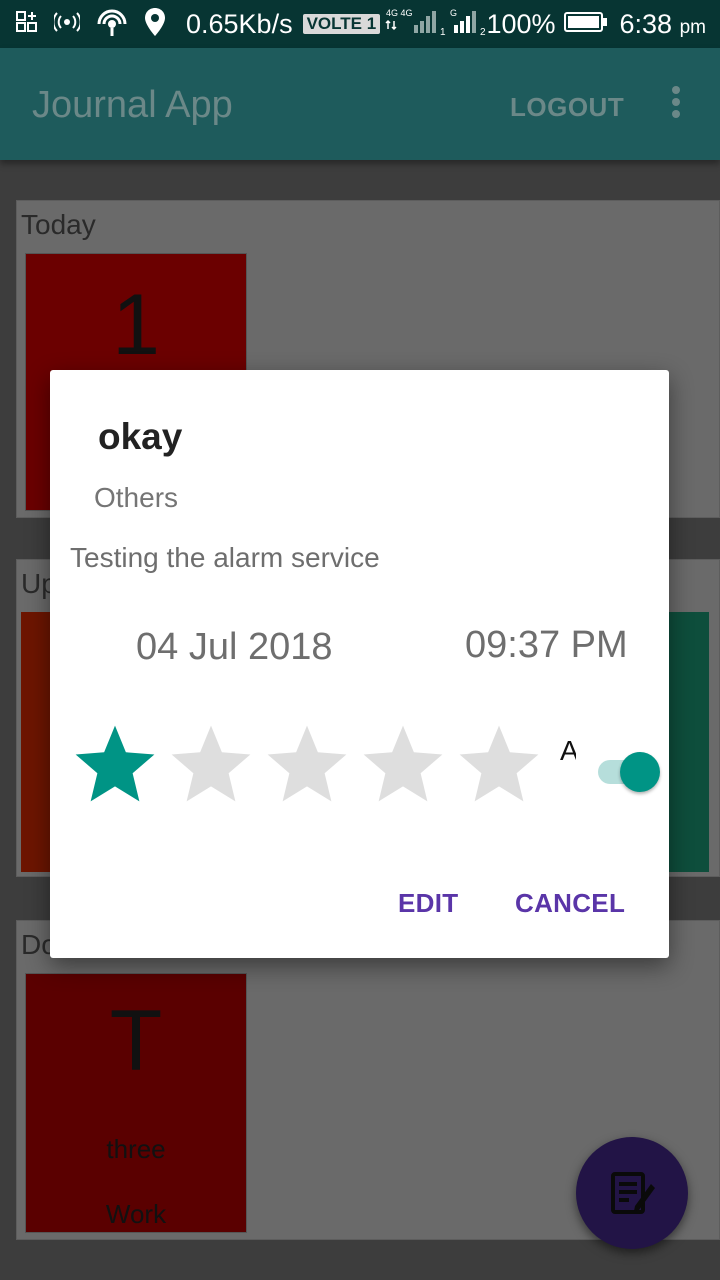 This screenshot has height=1280, width=720. What do you see at coordinates (341, 24) in the screenshot?
I see `volte-badge: VOLTE 1` at bounding box center [341, 24].